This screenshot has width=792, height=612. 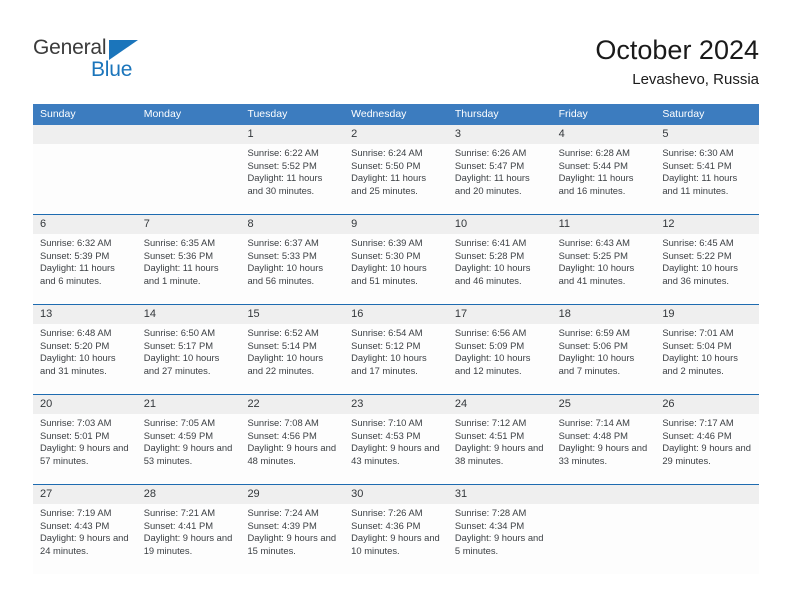 What do you see at coordinates (75, 255) in the screenshot?
I see `sunset-text: Sunset: 5:39 PM` at bounding box center [75, 255].